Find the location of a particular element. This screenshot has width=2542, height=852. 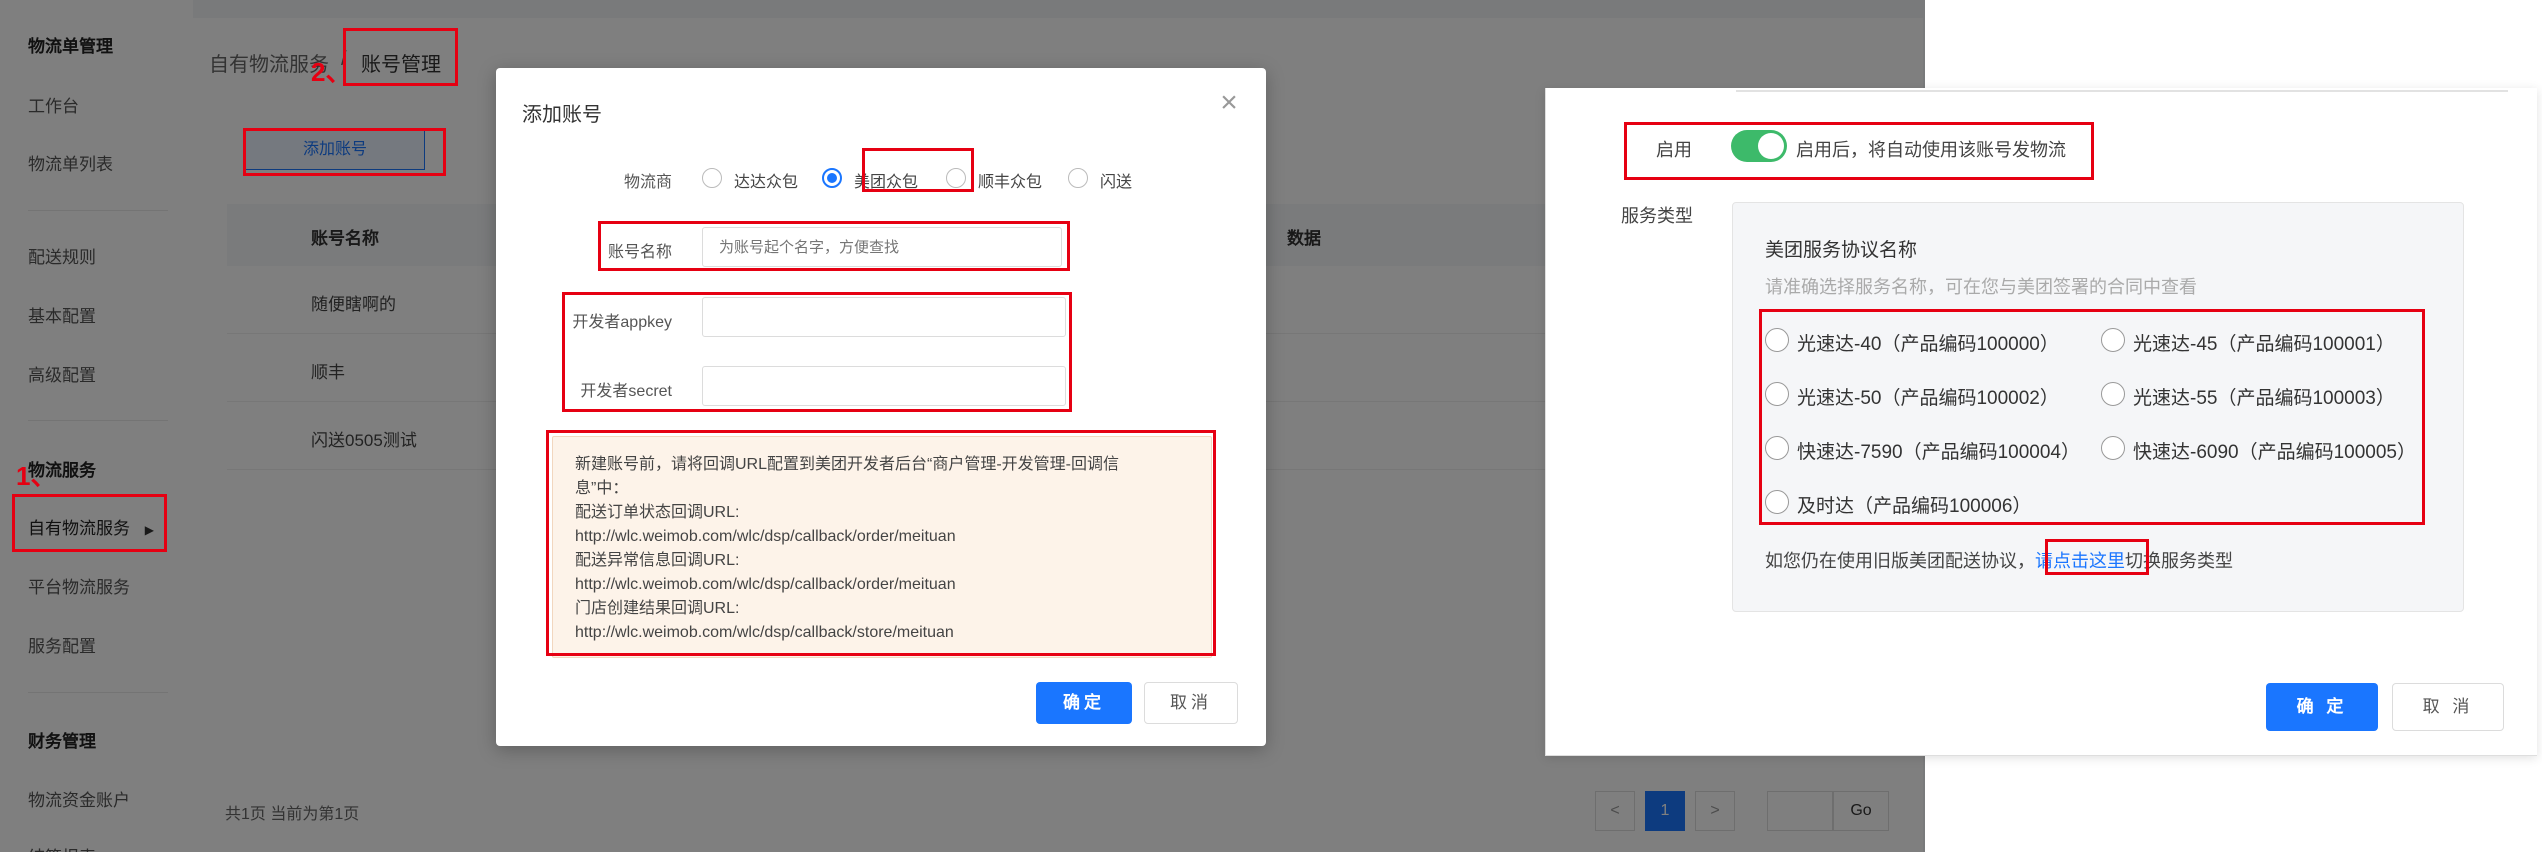

radio-meituan is located at coordinates (832, 178).